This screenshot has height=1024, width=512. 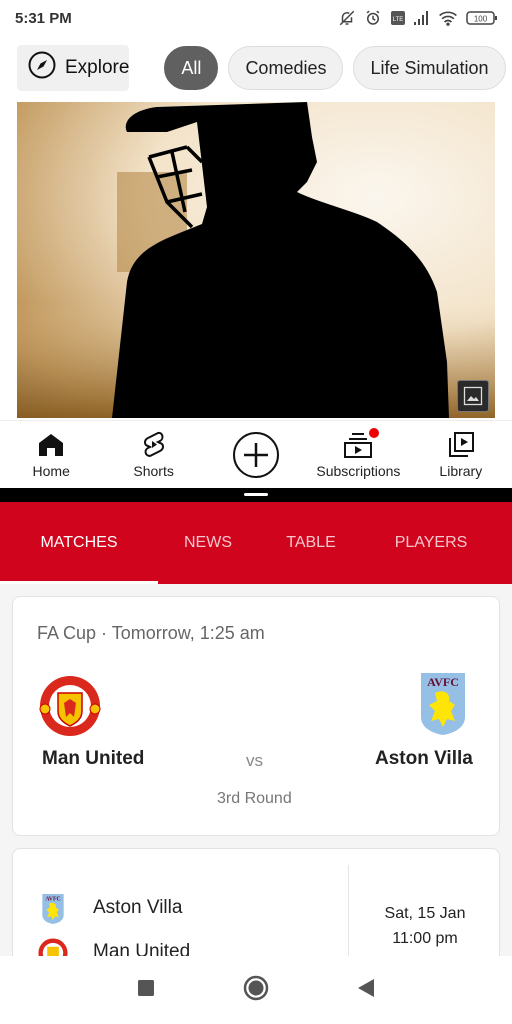 I want to click on tab-news: NEWS, so click(x=208, y=543).